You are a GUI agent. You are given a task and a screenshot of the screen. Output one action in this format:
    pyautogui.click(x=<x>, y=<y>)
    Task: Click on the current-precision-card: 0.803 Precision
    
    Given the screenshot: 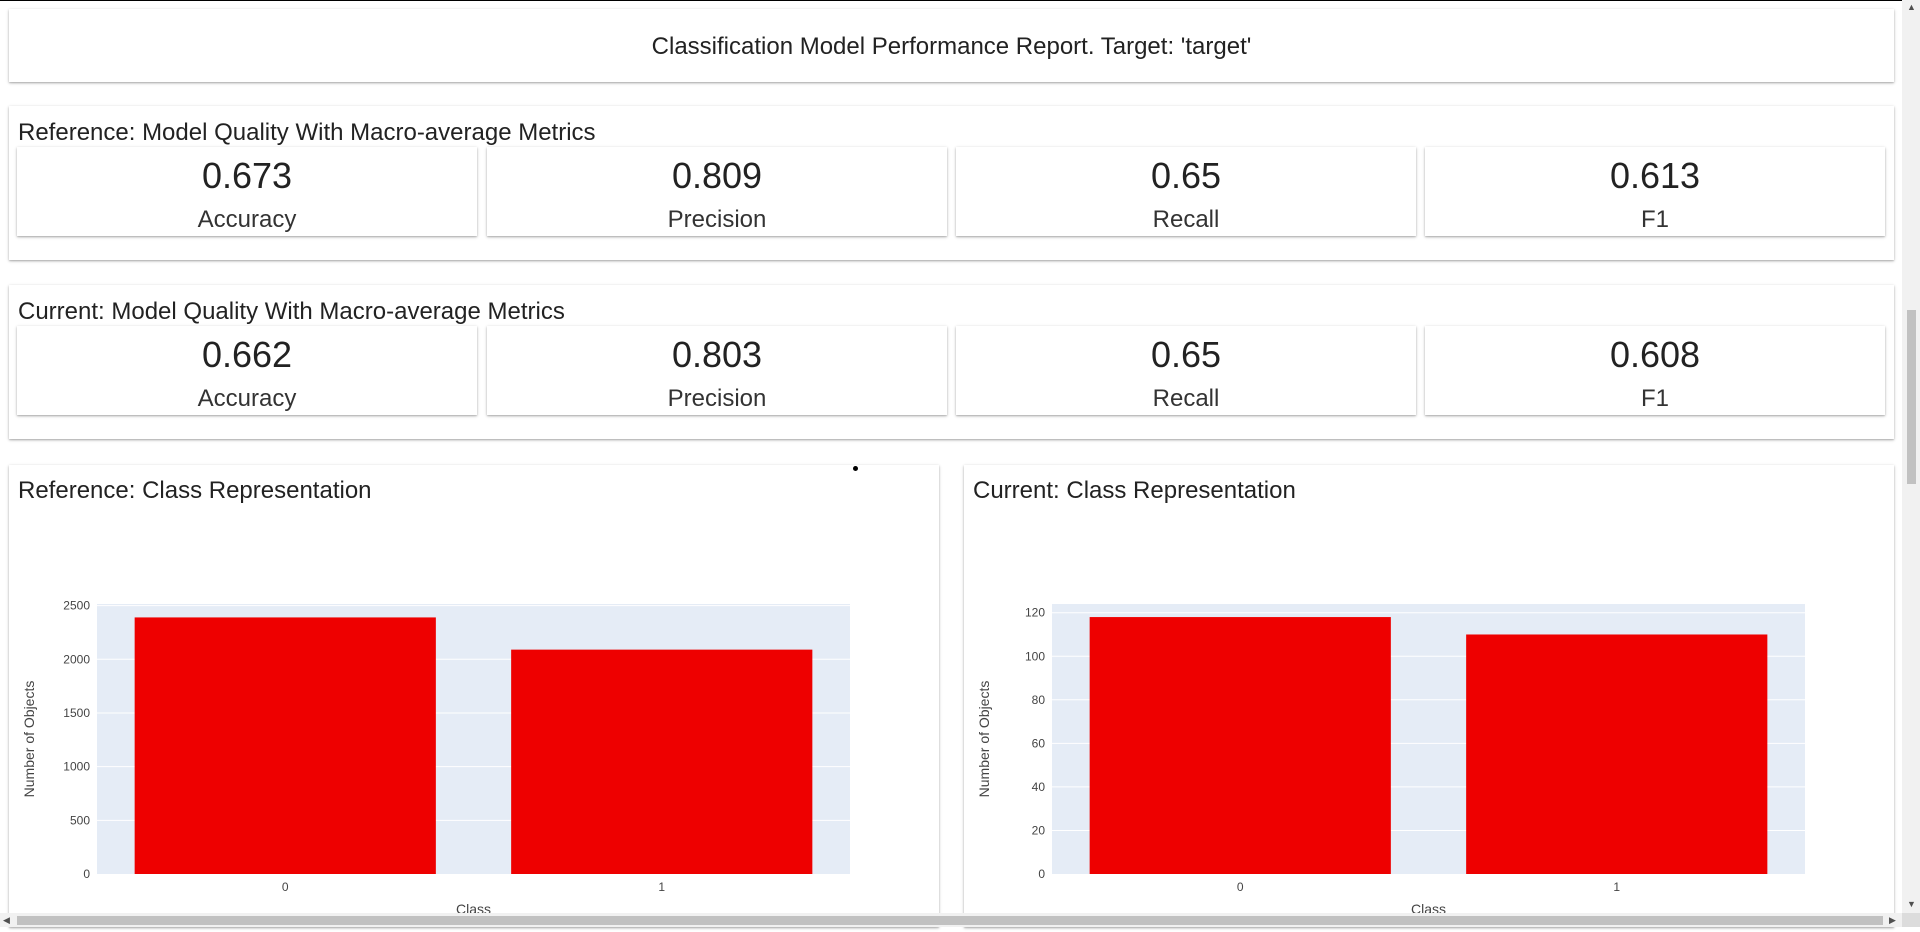 What is the action you would take?
    pyautogui.click(x=717, y=370)
    